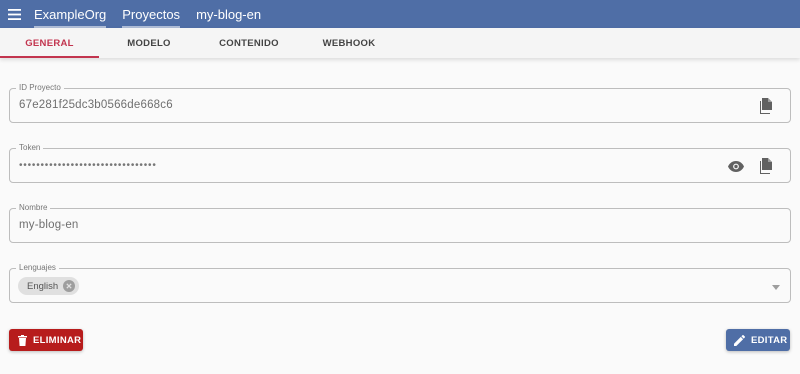 The width and height of the screenshot is (800, 374). Describe the element at coordinates (14, 14) in the screenshot. I see `menu-icon` at that location.